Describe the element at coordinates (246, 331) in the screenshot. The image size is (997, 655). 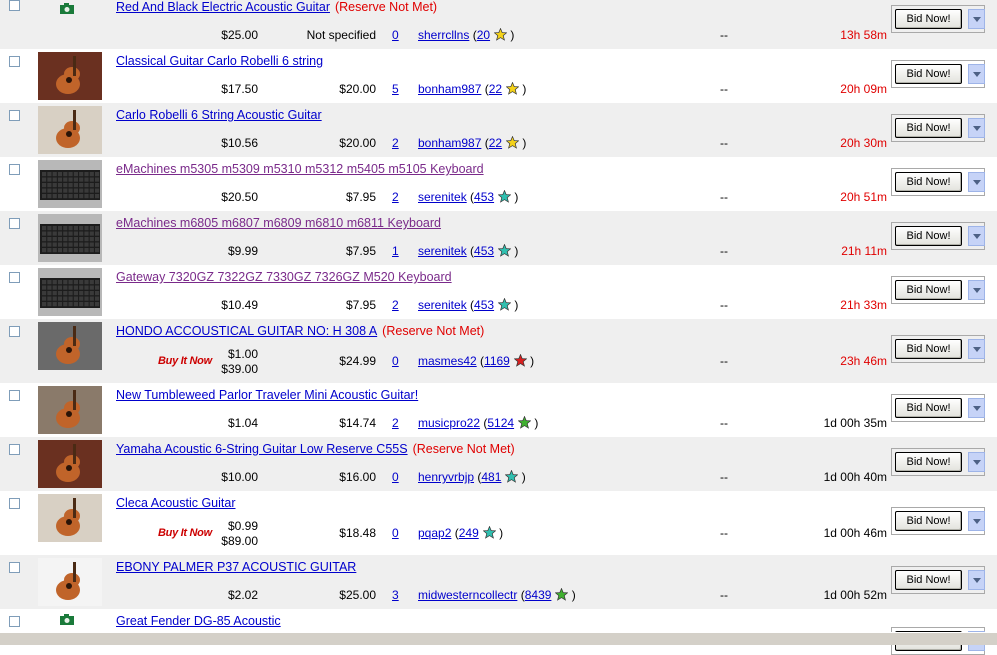
I see `listing-title-link: HONDO ACCOUSTICAL GUITAR NO: H 308 A` at that location.